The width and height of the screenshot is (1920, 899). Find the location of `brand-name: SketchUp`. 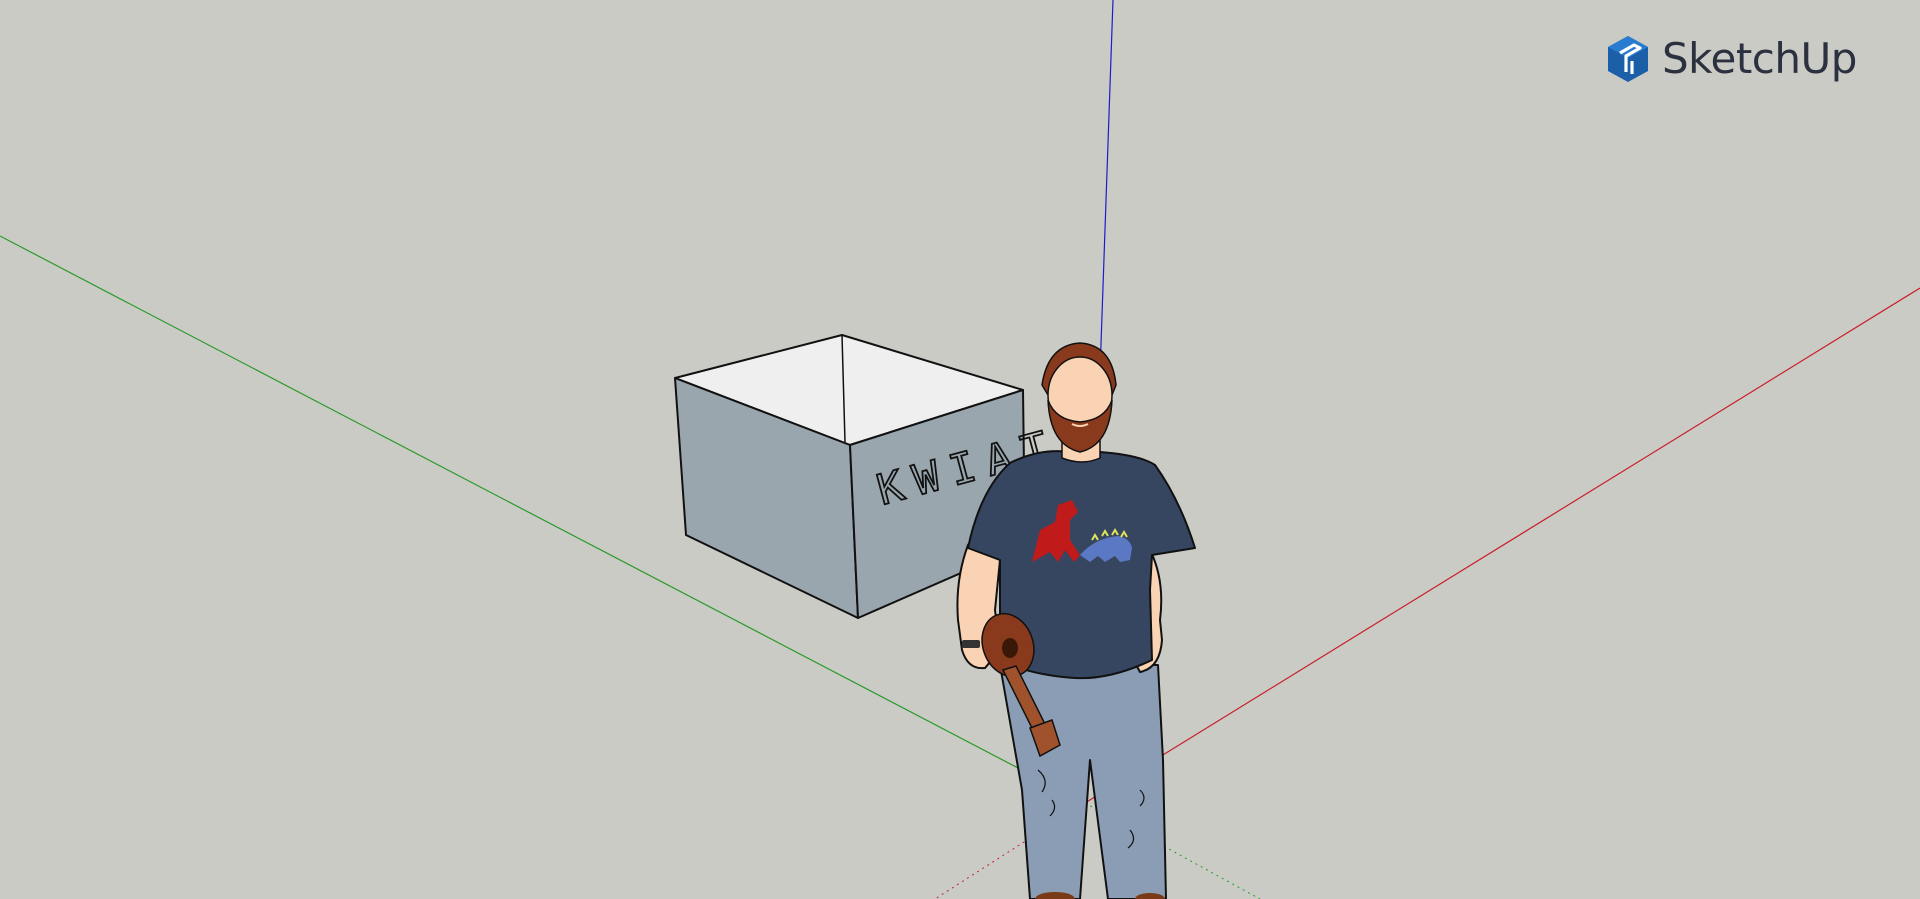

brand-name: SketchUp is located at coordinates (1759, 58).